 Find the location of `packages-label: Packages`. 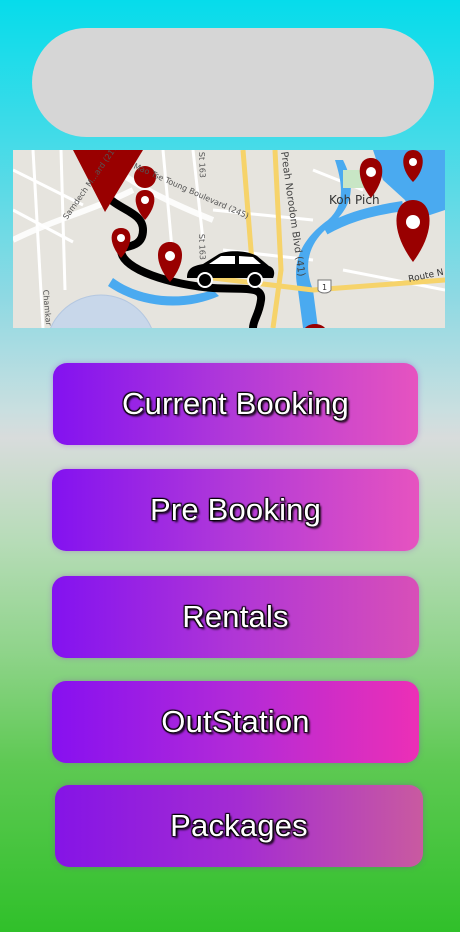

packages-label: Packages is located at coordinates (239, 825).